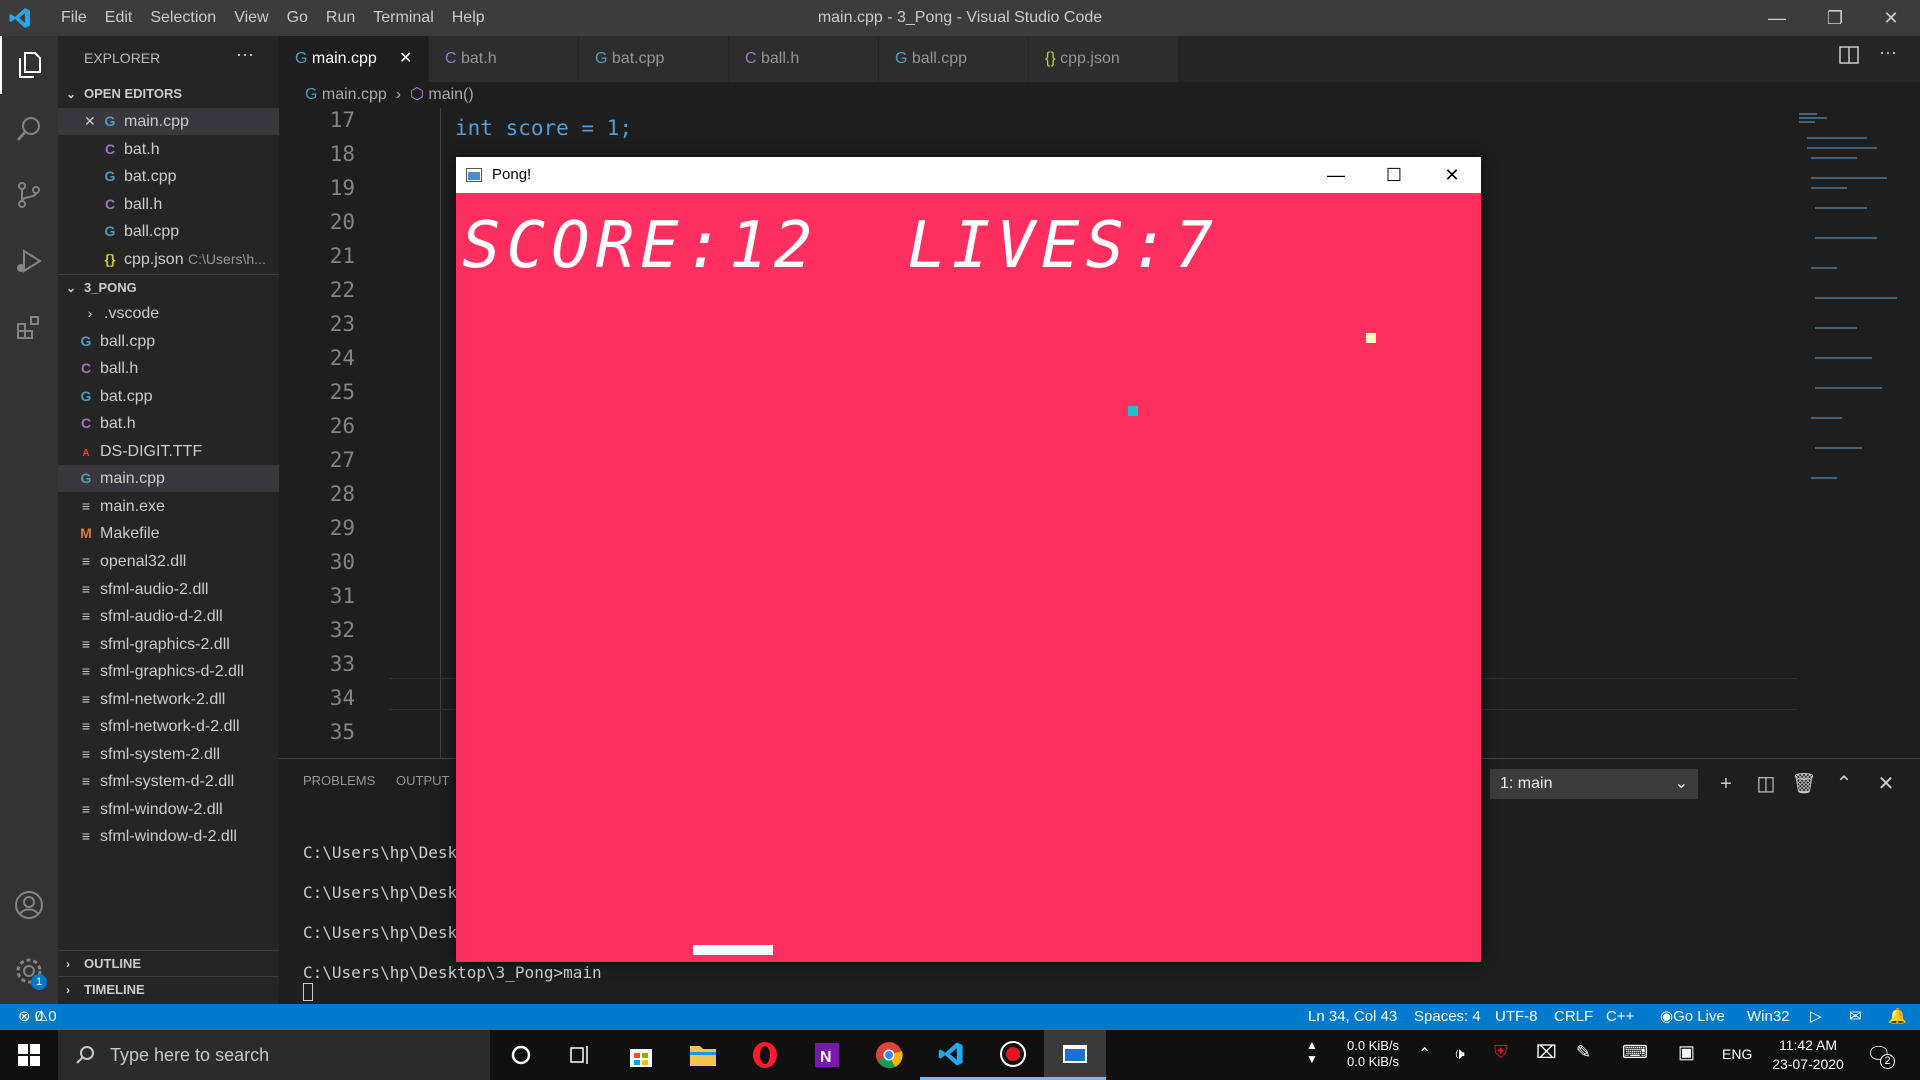 The height and width of the screenshot is (1080, 1920). Describe the element at coordinates (1594, 784) in the screenshot. I see `terminal-select: 1: main ⌄` at that location.